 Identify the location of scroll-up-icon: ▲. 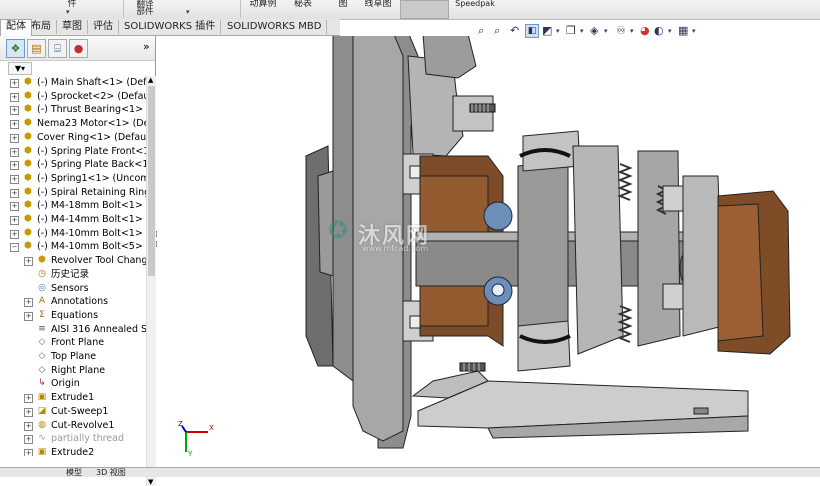
(150, 80).